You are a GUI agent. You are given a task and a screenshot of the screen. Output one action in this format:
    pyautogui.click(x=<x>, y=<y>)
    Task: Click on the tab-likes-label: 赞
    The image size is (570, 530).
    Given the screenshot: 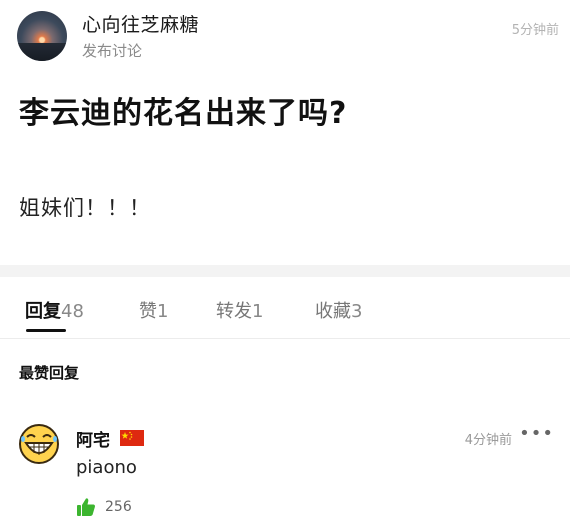 What is the action you would take?
    pyautogui.click(x=148, y=311)
    